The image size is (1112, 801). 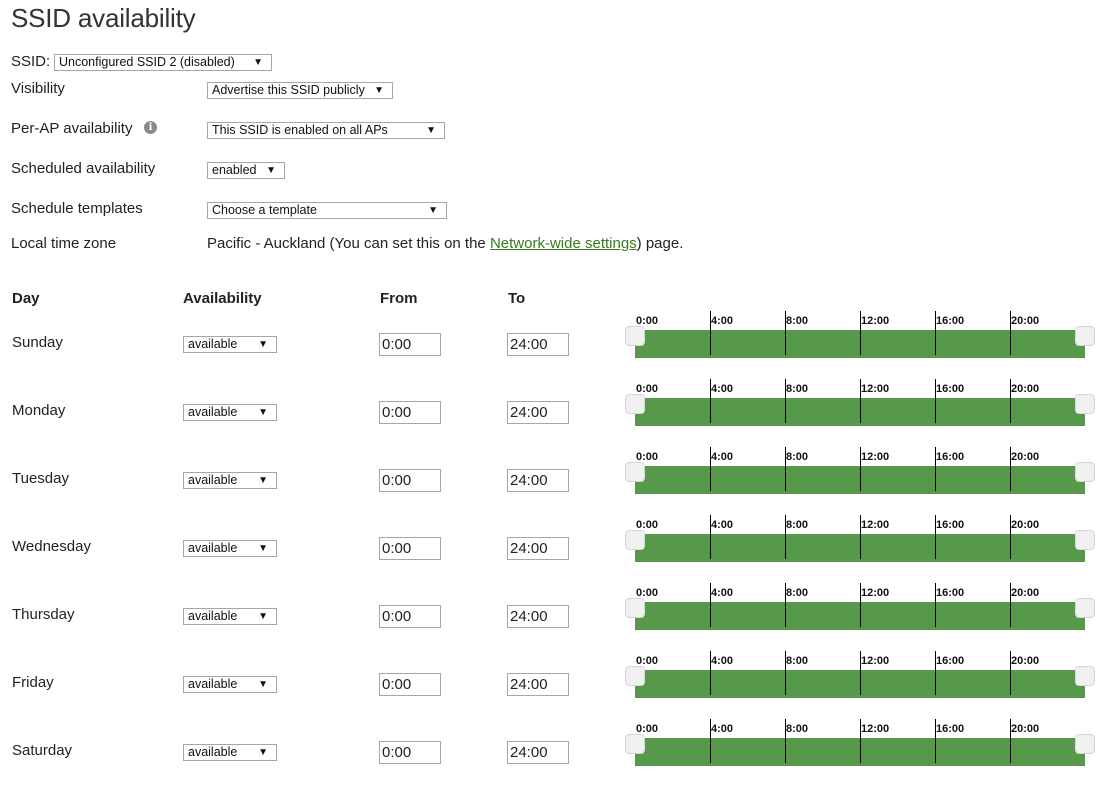 What do you see at coordinates (37, 342) in the screenshot?
I see `day-label: Sunday` at bounding box center [37, 342].